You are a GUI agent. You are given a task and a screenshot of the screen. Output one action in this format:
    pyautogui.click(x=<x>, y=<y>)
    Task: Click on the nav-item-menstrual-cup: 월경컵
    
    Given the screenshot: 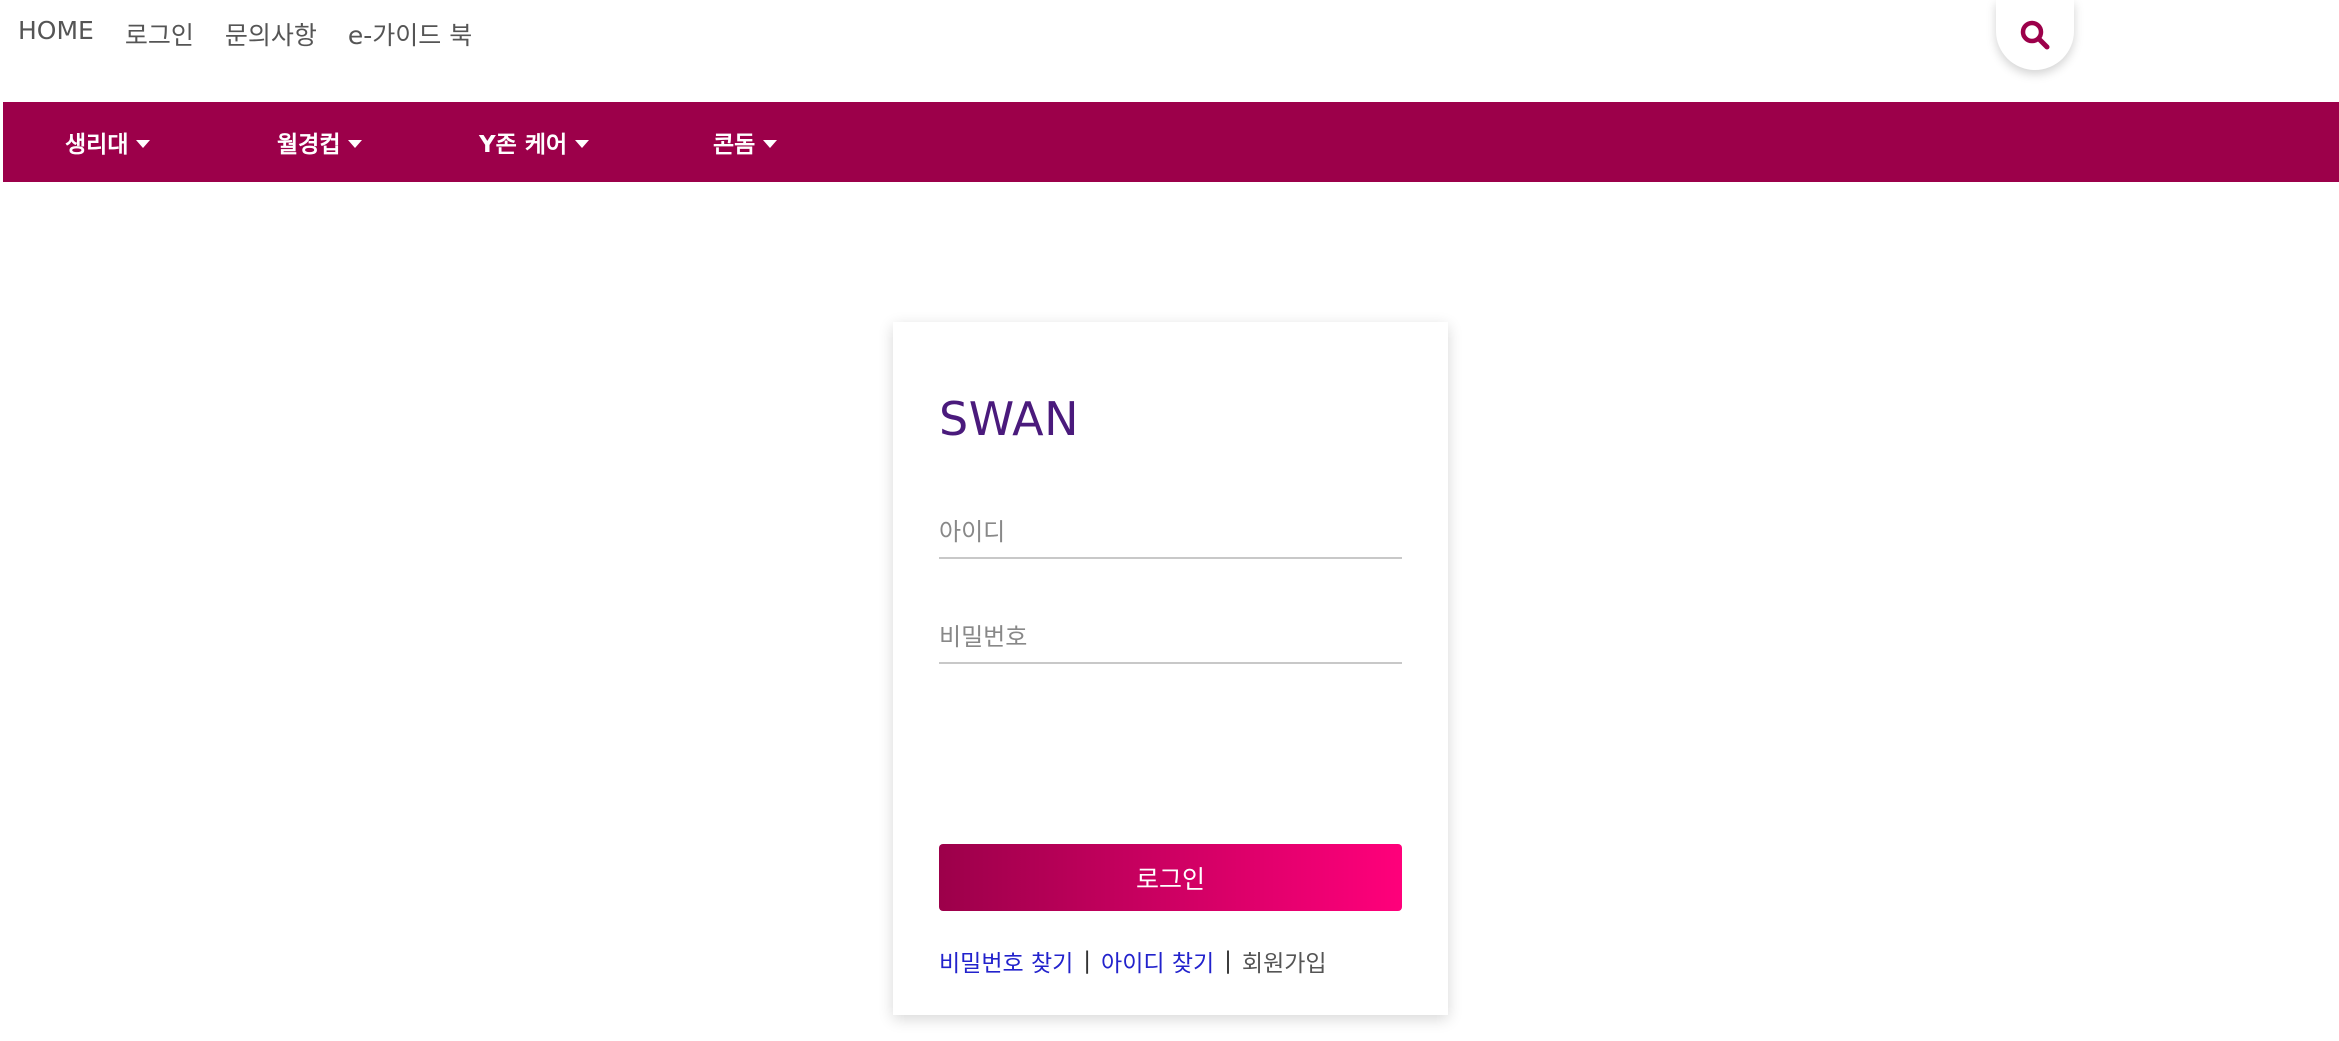 What is the action you would take?
    pyautogui.click(x=320, y=142)
    